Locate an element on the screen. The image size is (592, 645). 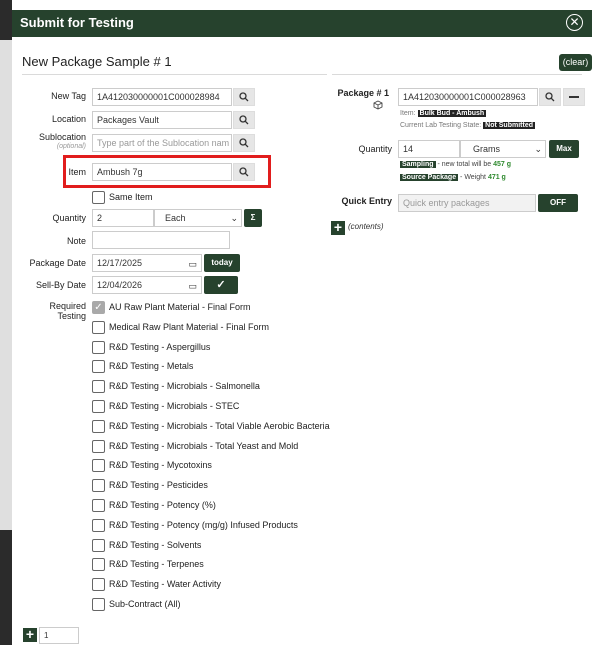
test-label: Medical Raw Plant Material - Final Form is located at coordinates (189, 326).